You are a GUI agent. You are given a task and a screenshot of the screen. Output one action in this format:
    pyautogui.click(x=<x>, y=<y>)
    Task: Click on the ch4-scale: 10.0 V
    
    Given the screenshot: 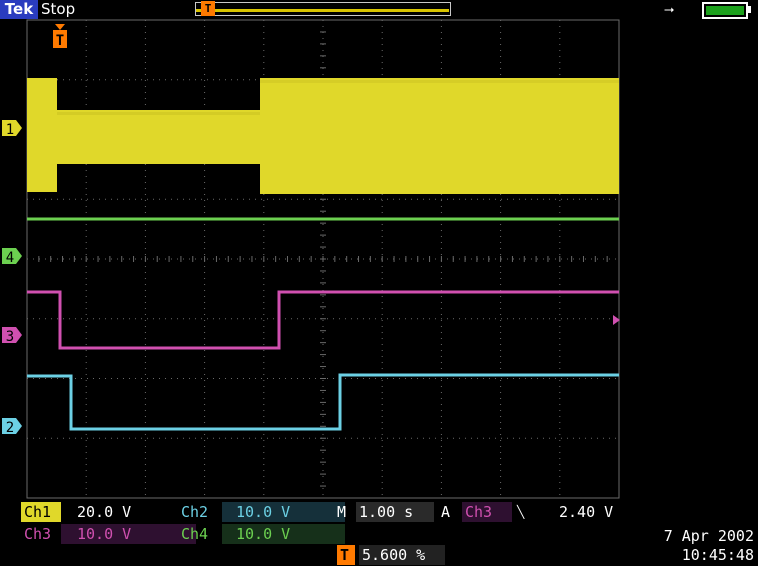 What is the action you would take?
    pyautogui.click(x=283, y=534)
    